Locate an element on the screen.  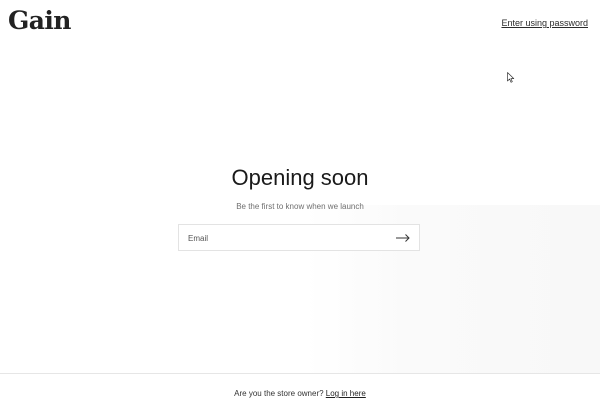
store-logo: Gain is located at coordinates (39, 21).